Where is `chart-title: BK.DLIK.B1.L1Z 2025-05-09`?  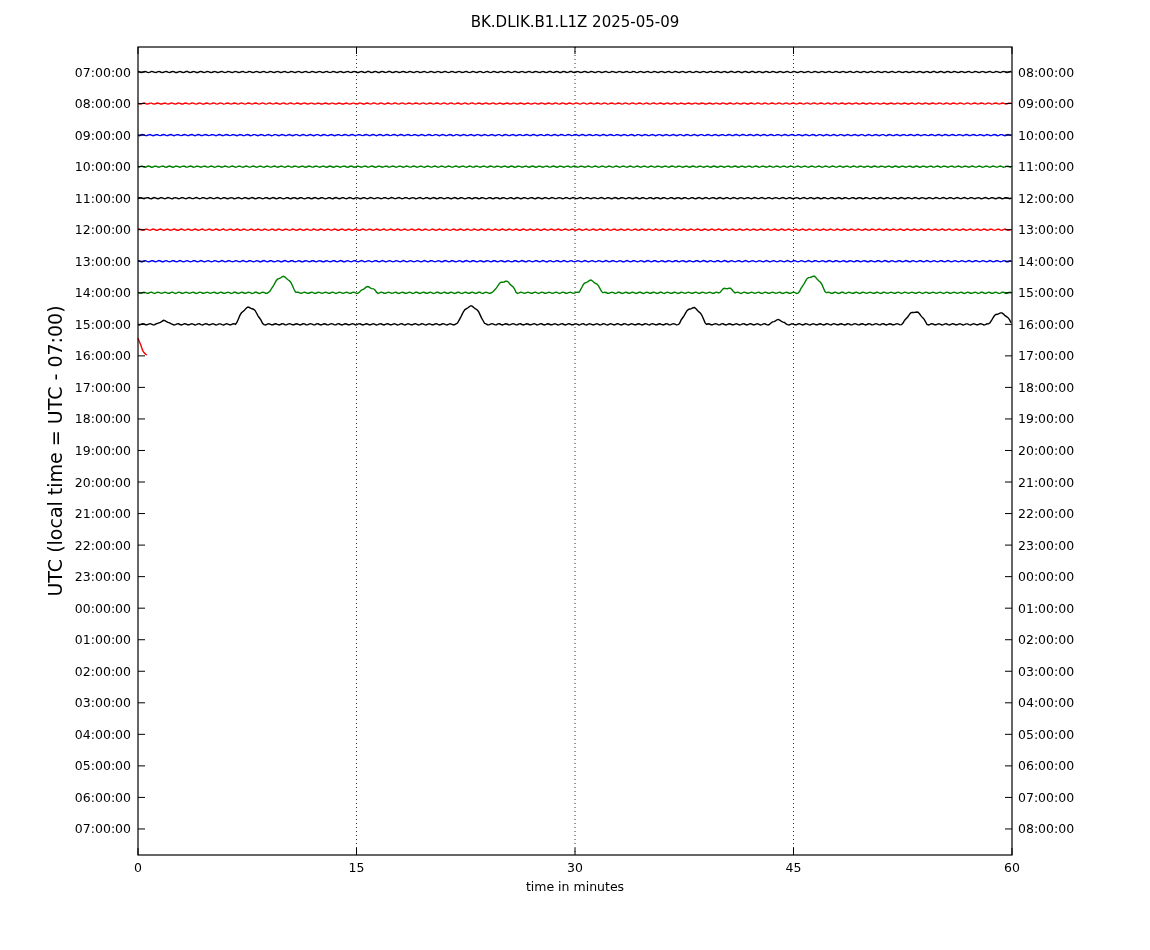 chart-title: BK.DLIK.B1.L1Z 2025-05-09 is located at coordinates (575, 22).